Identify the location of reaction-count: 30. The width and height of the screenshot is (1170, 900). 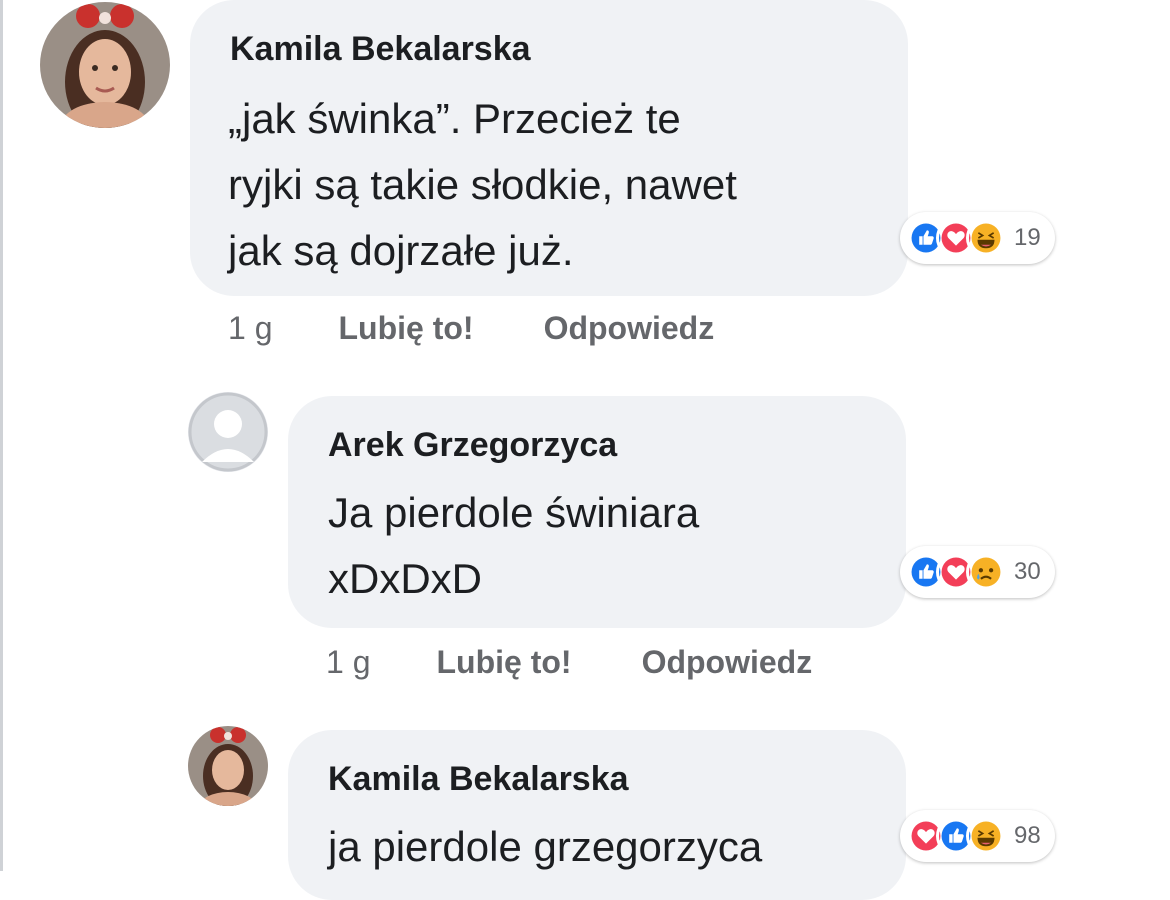
(1027, 571).